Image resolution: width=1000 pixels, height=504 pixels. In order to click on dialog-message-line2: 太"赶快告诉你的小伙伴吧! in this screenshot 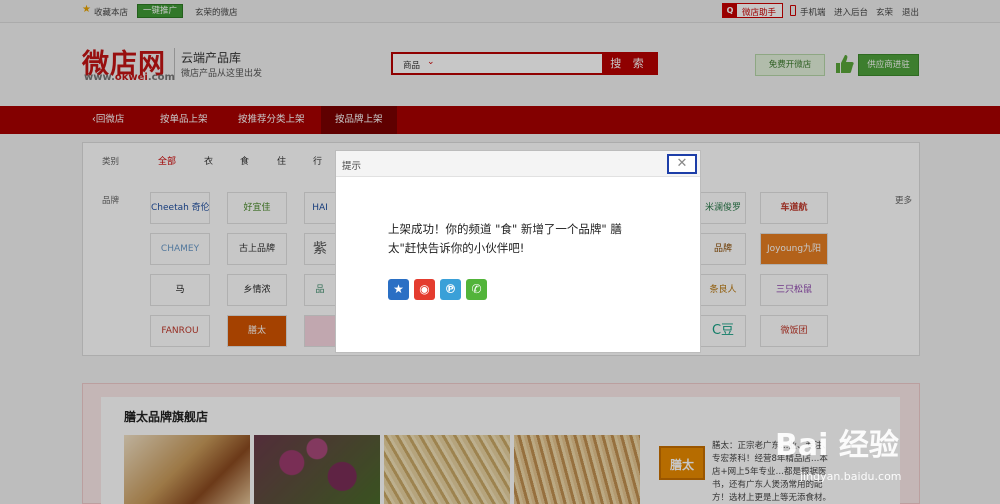, I will do `click(456, 248)`.